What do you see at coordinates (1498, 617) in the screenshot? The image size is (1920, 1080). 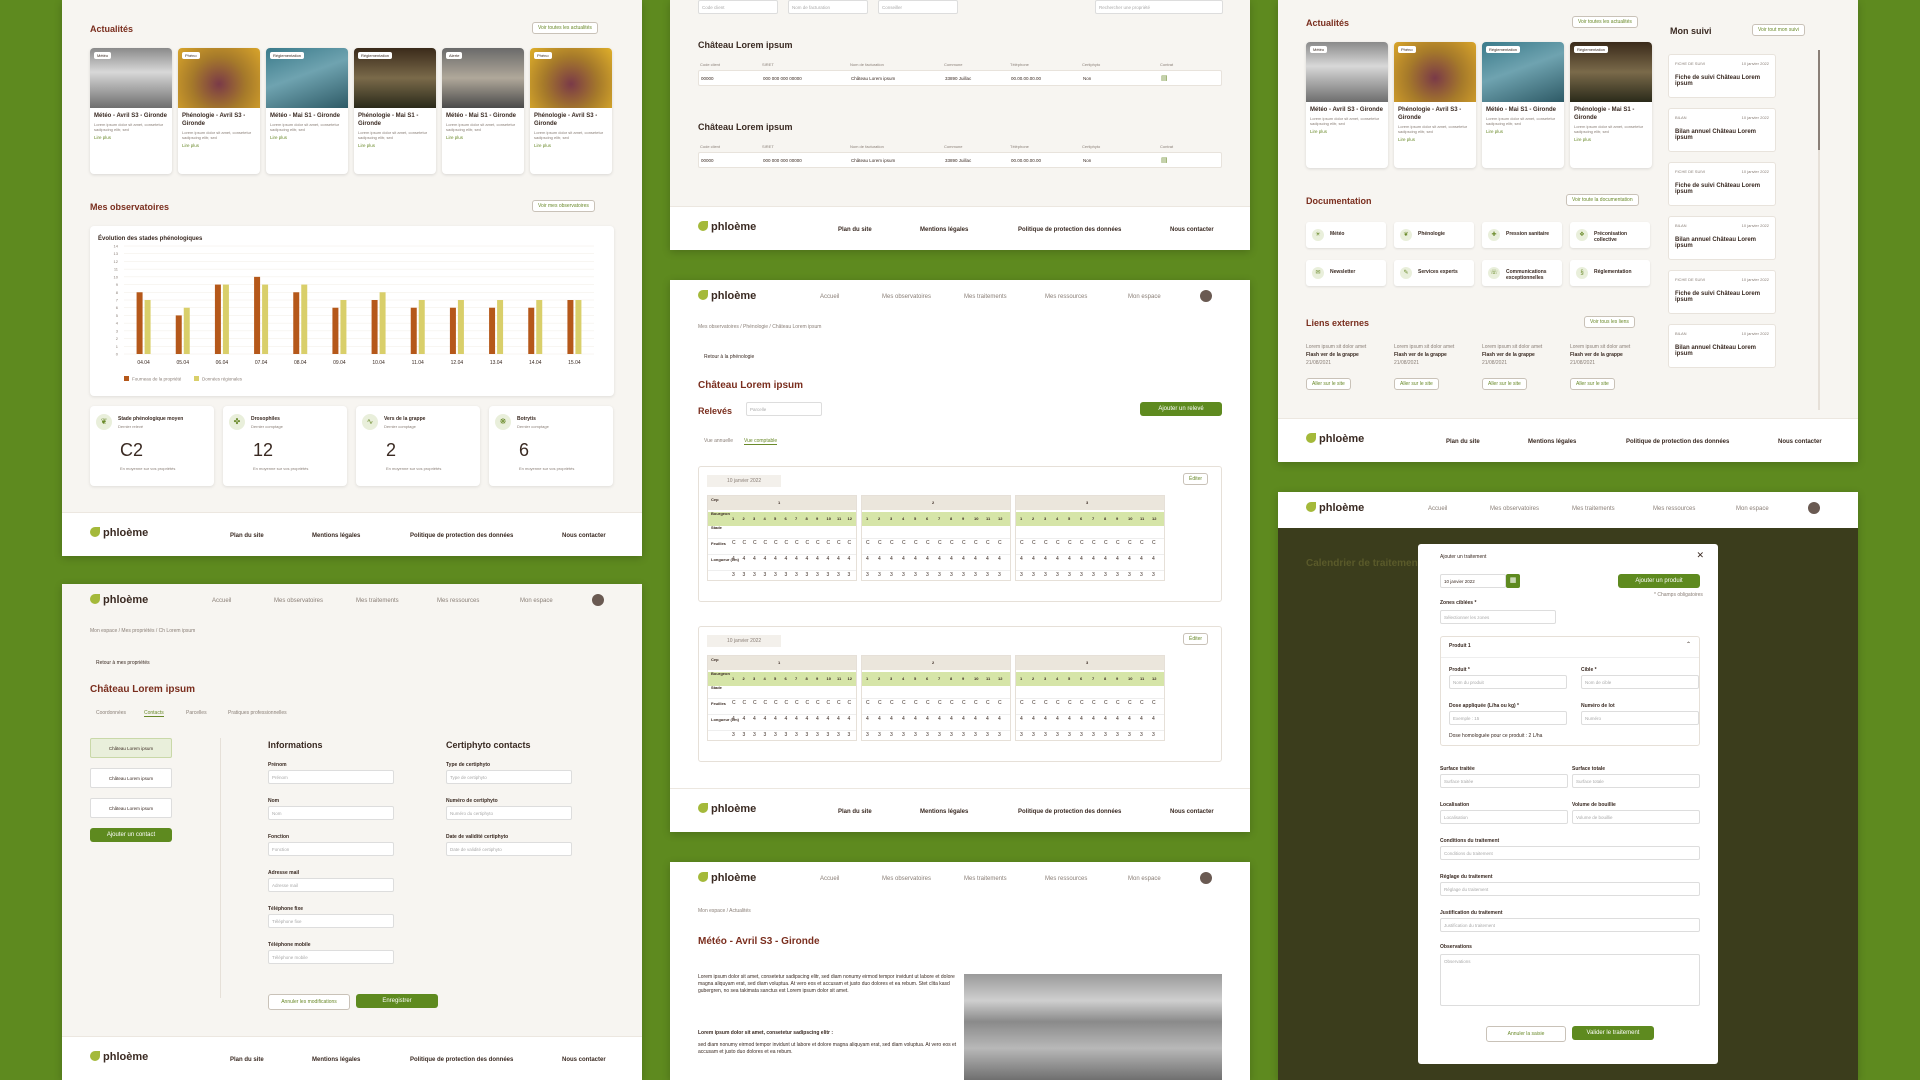 I see `zones-select: Sélectionner les zones` at bounding box center [1498, 617].